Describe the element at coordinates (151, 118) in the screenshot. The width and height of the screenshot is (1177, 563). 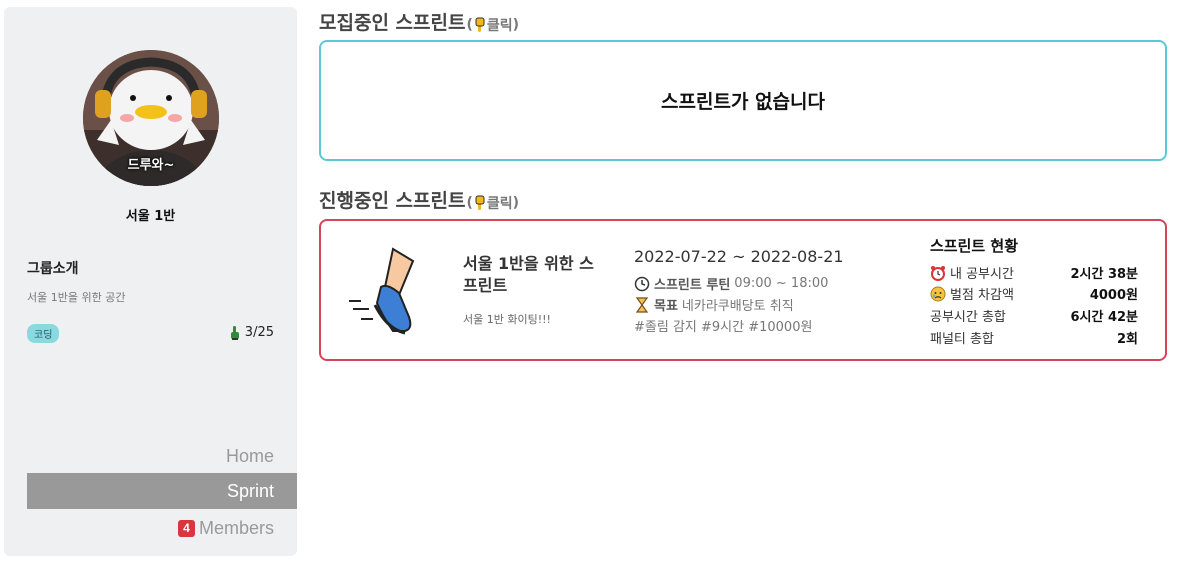
I see `group-avatar: 드루와~` at that location.